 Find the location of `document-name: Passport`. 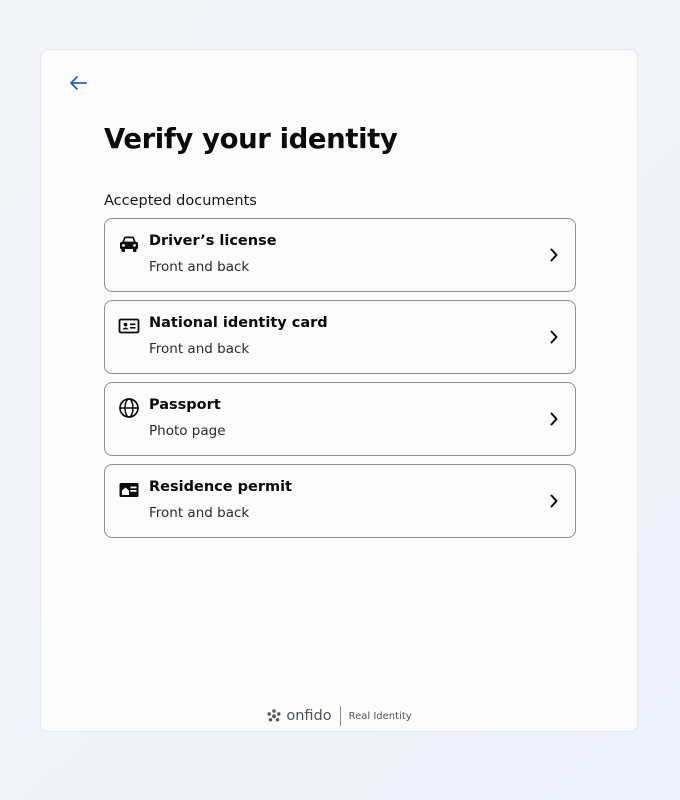

document-name: Passport is located at coordinates (185, 405).